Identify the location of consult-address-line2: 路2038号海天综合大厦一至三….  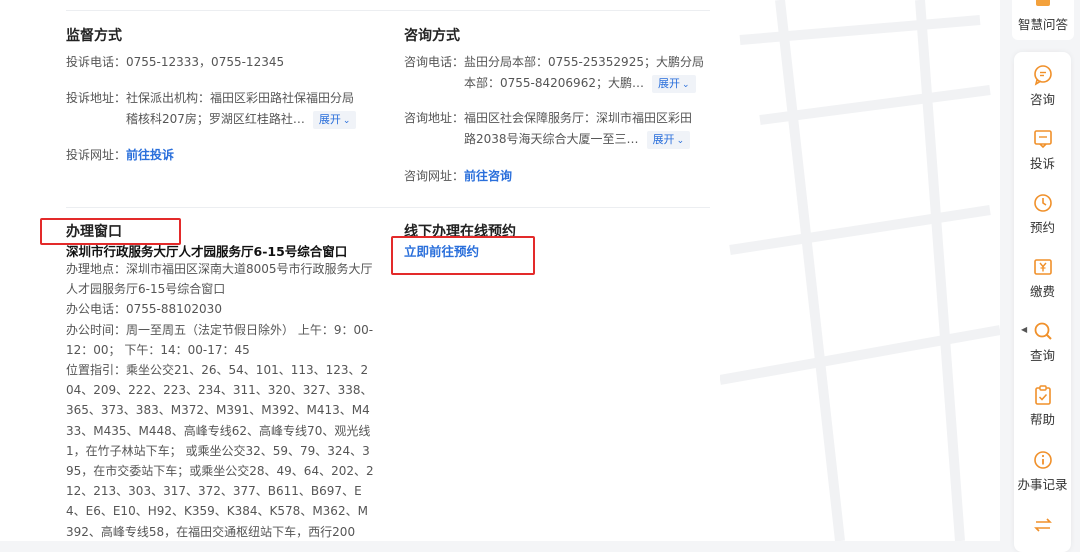
(551, 139).